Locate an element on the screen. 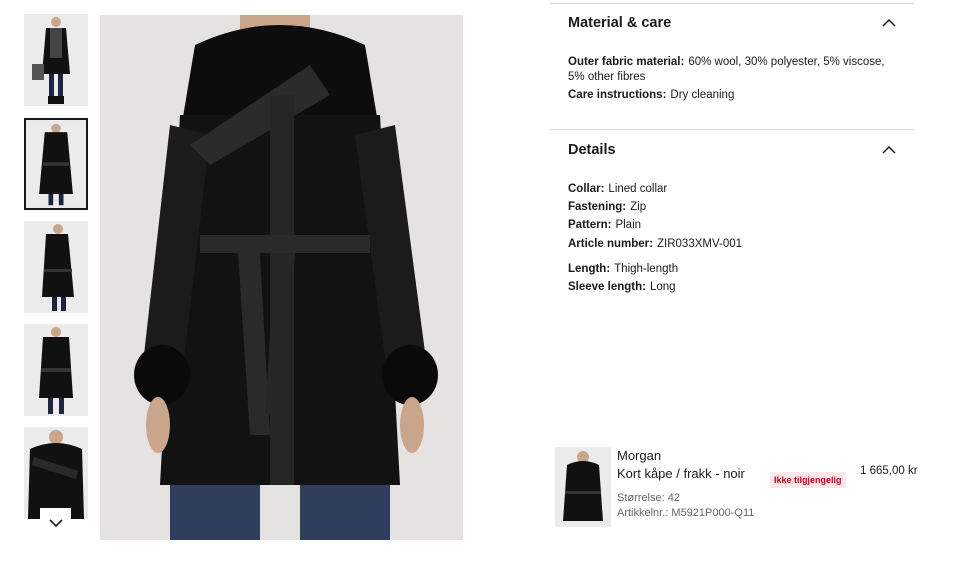  top-divider is located at coordinates (732, 3).